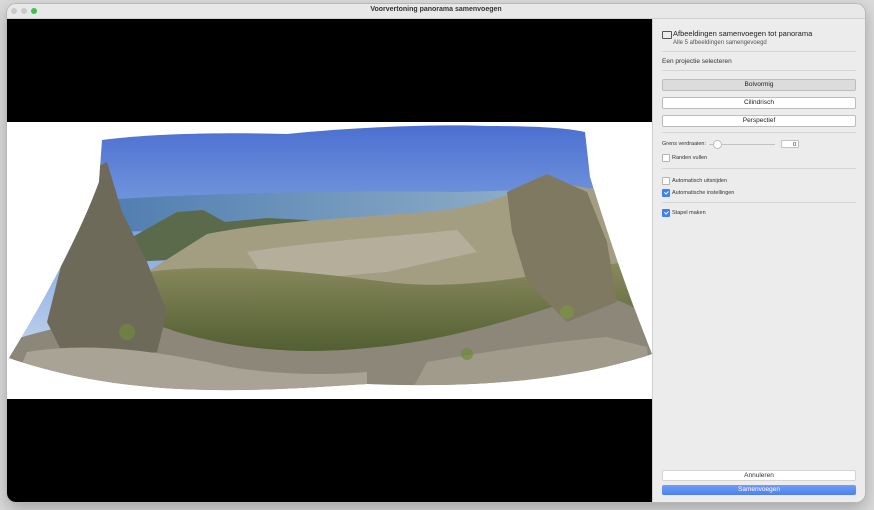 This screenshot has height=510, width=874. I want to click on projection-perspective-button: Perspectief, so click(759, 121).